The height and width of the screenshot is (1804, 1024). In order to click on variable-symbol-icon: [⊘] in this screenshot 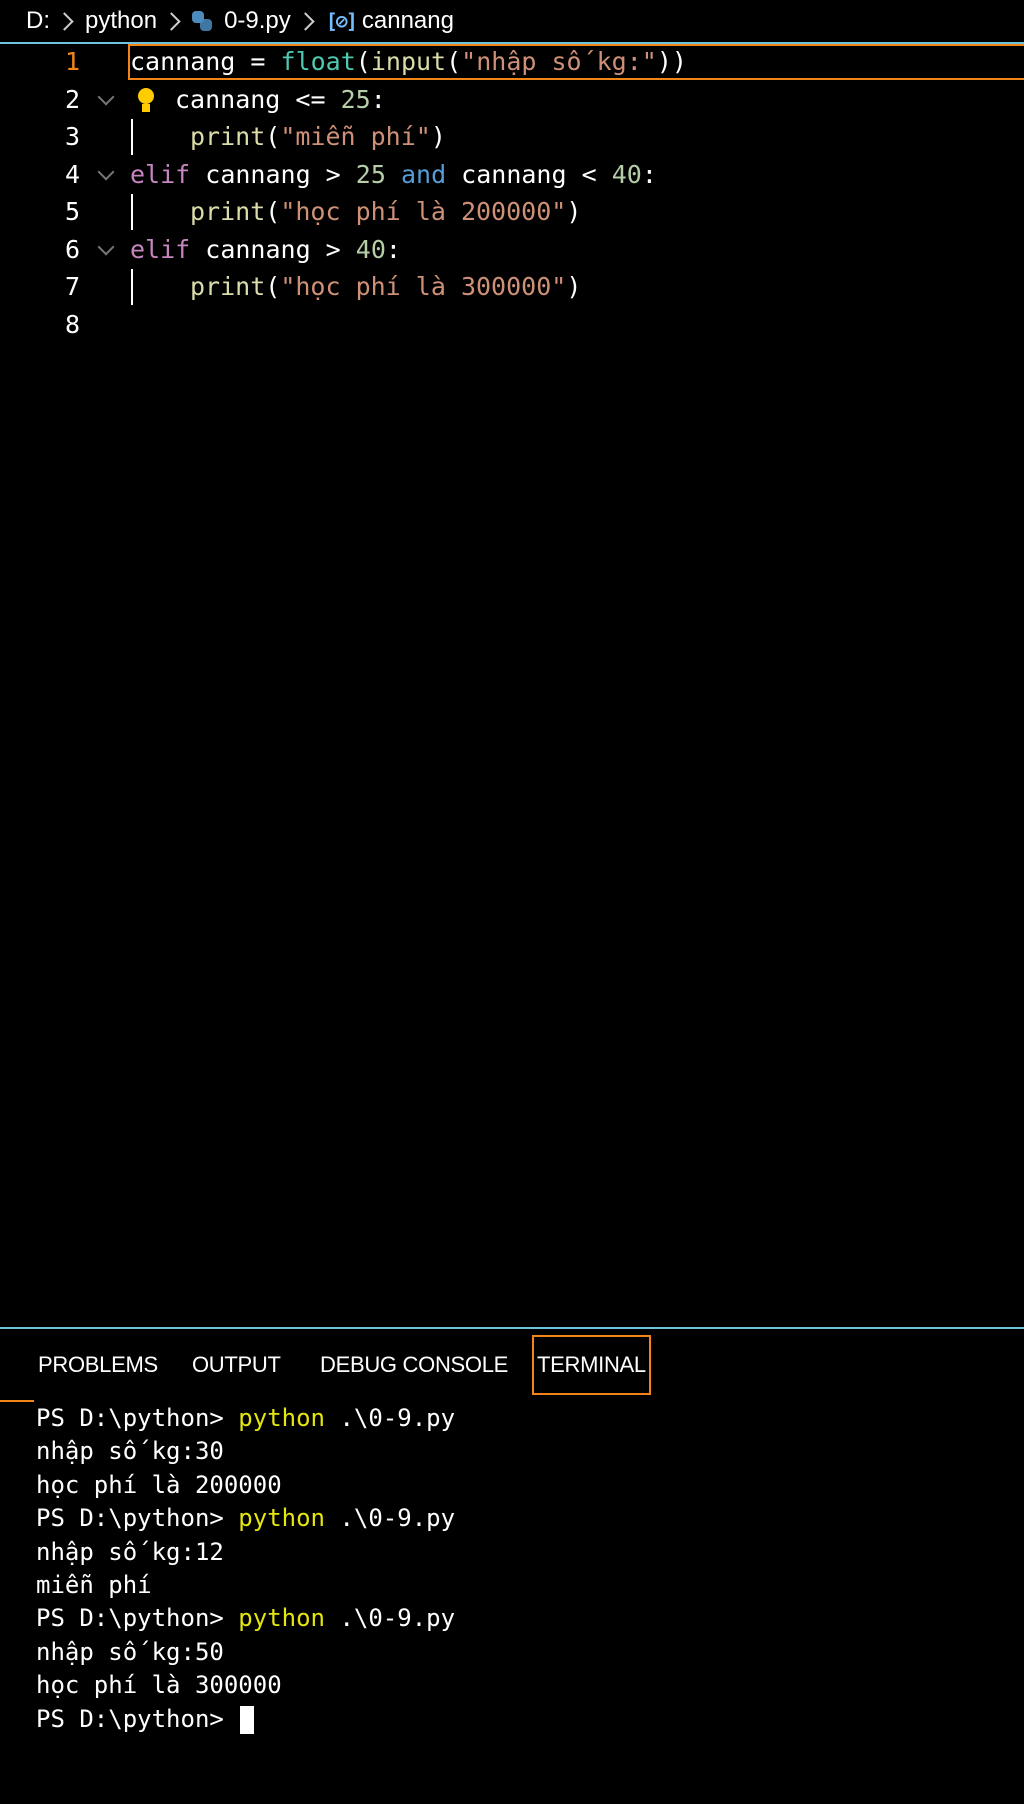, I will do `click(341, 21)`.